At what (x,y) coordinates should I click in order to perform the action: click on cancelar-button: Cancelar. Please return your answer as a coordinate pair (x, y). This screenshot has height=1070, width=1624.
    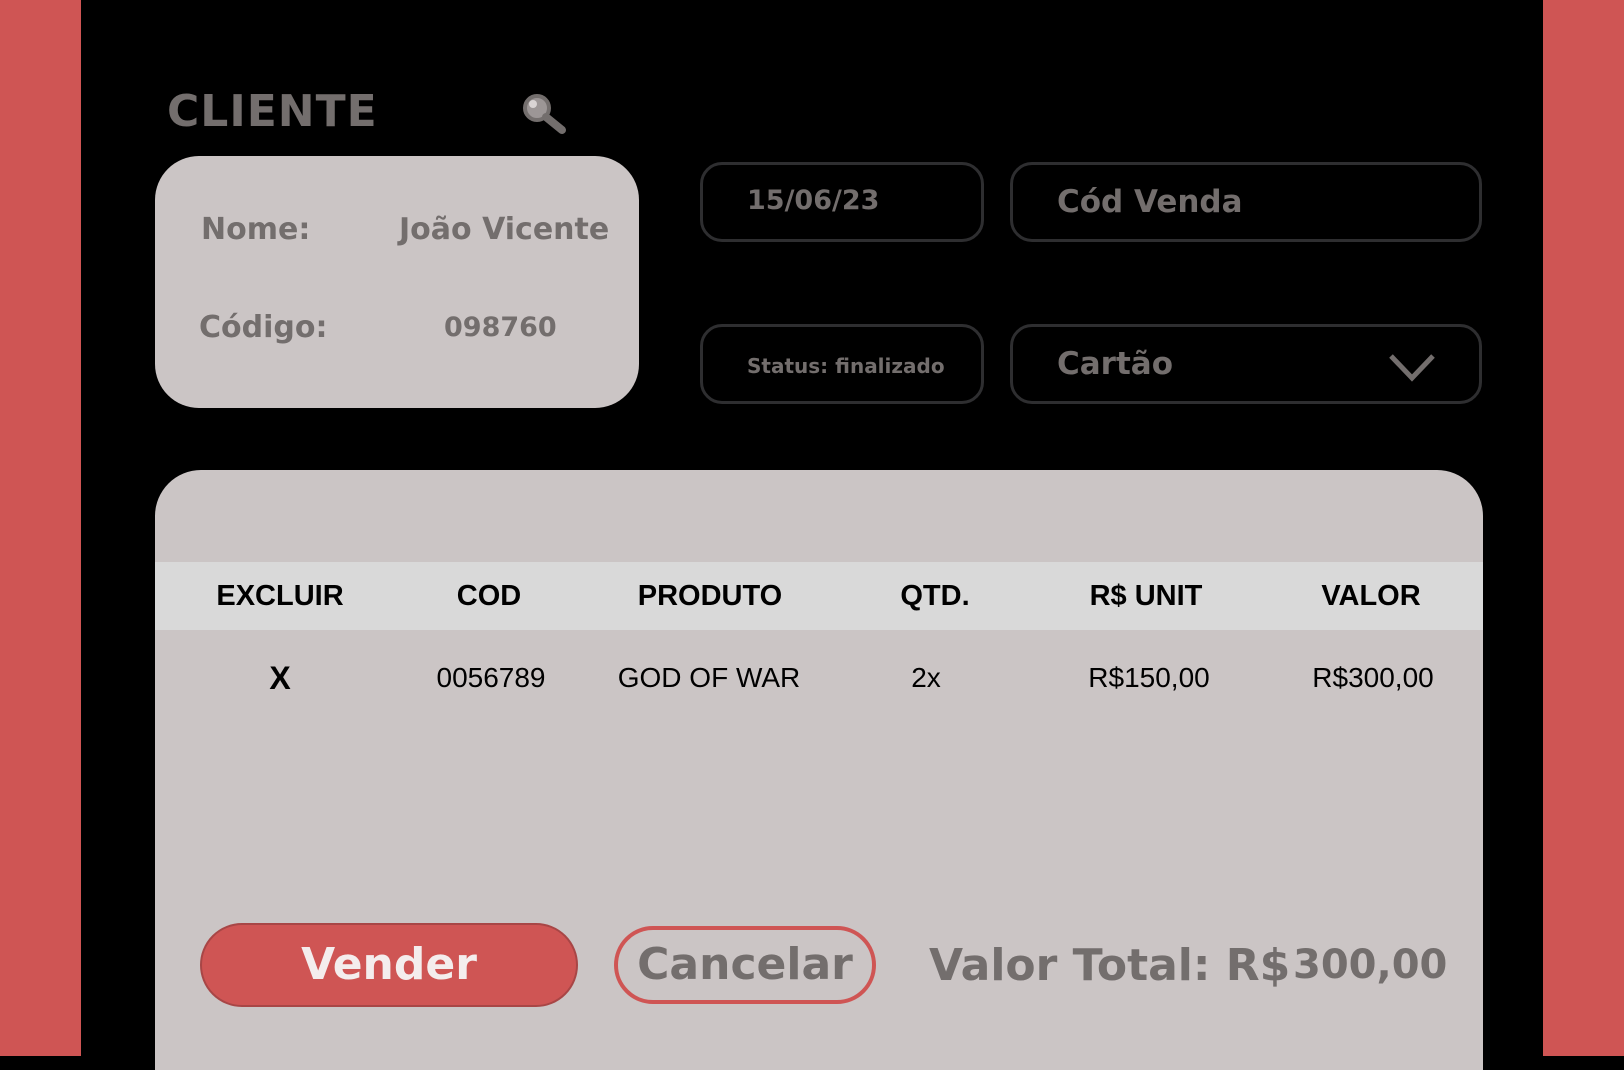
    Looking at the image, I should click on (745, 965).